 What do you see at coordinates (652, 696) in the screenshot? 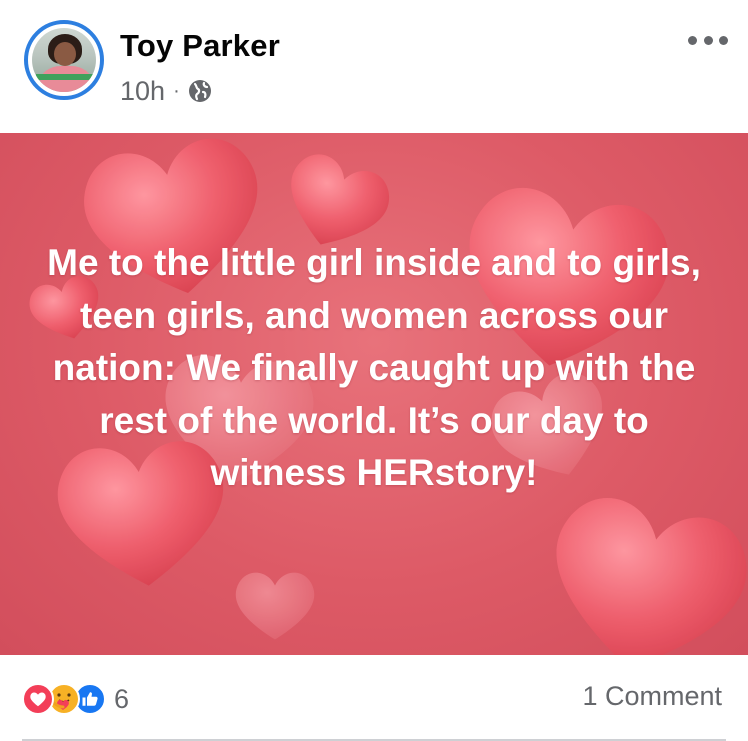
I see `comment-count-link: 1 Comment` at bounding box center [652, 696].